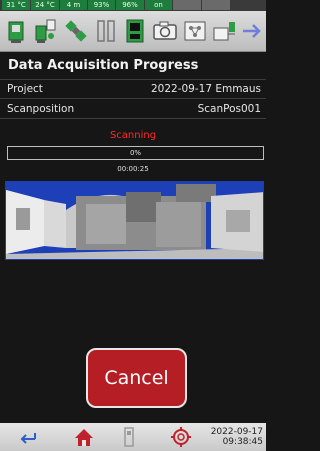  What do you see at coordinates (224, 31) in the screenshot?
I see `power-icon` at bounding box center [224, 31].